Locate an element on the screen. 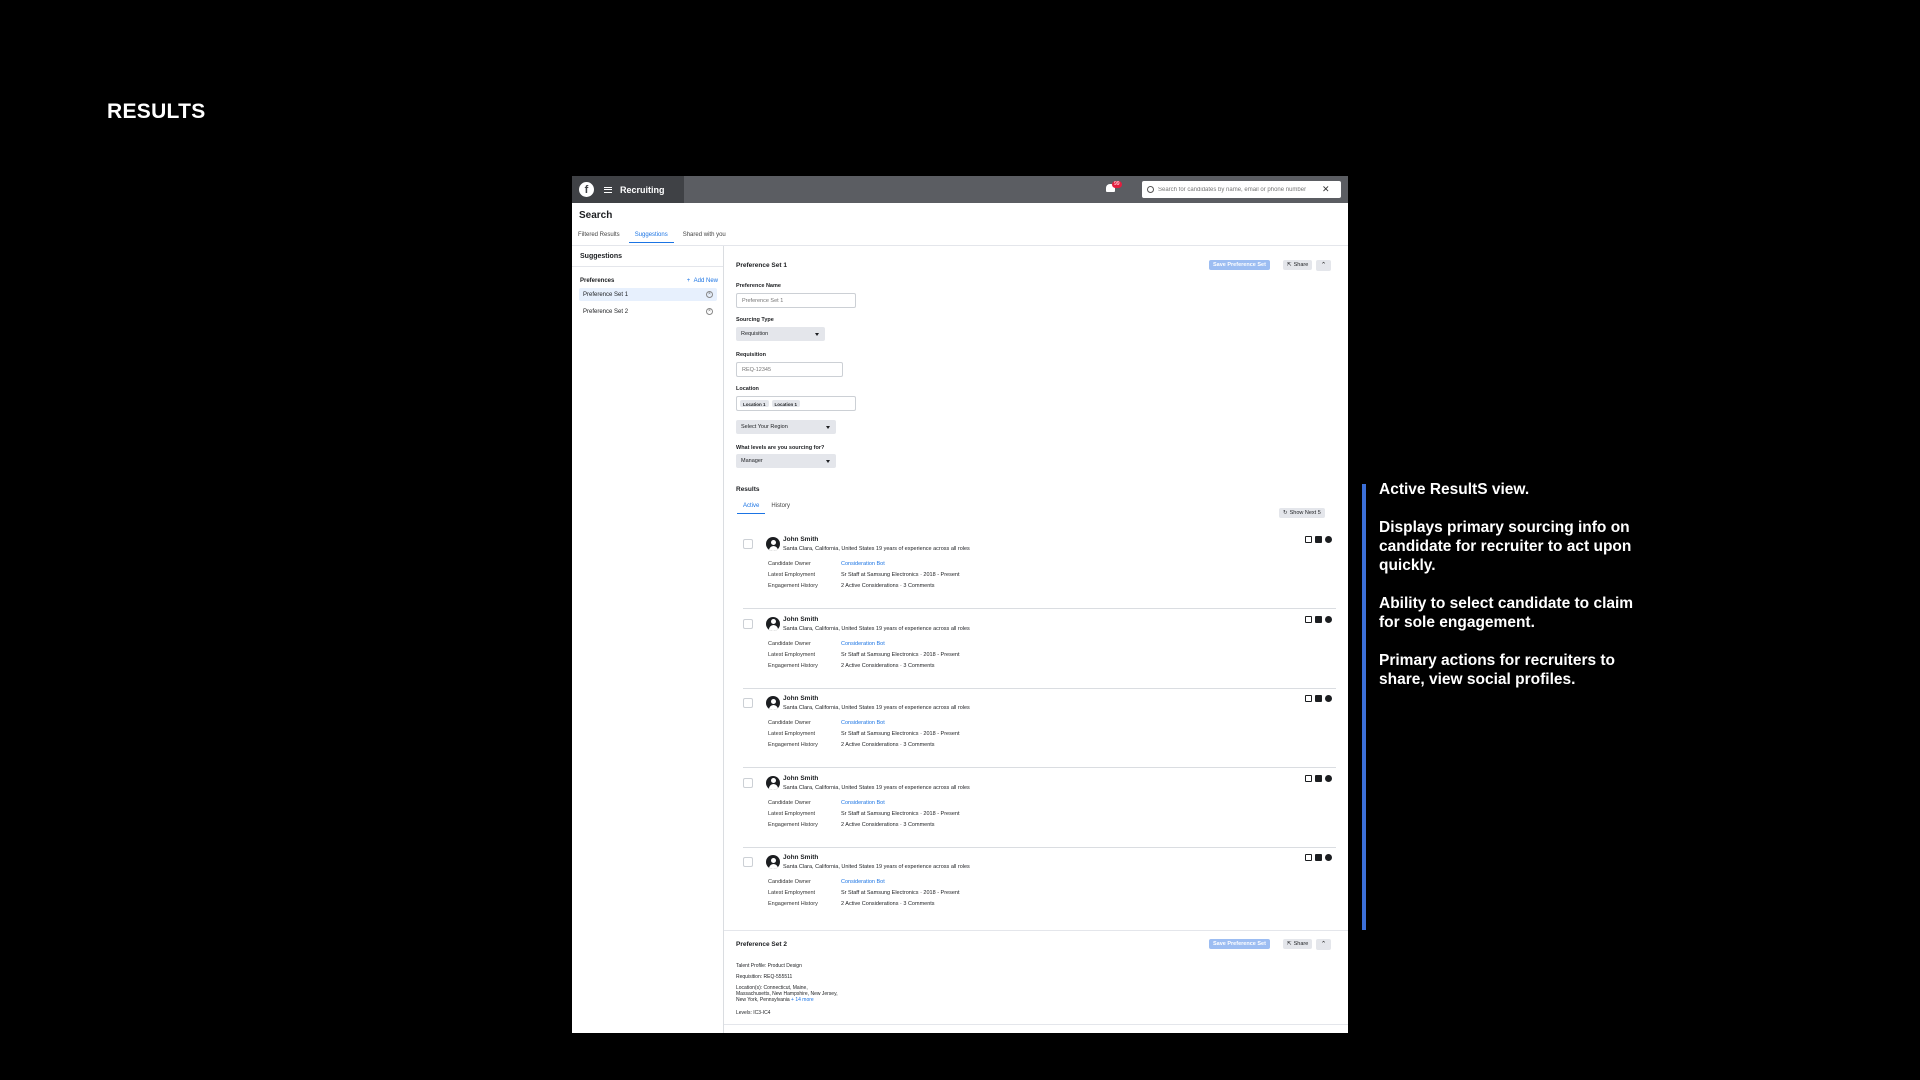  caret-down-icon is located at coordinates (817, 334).